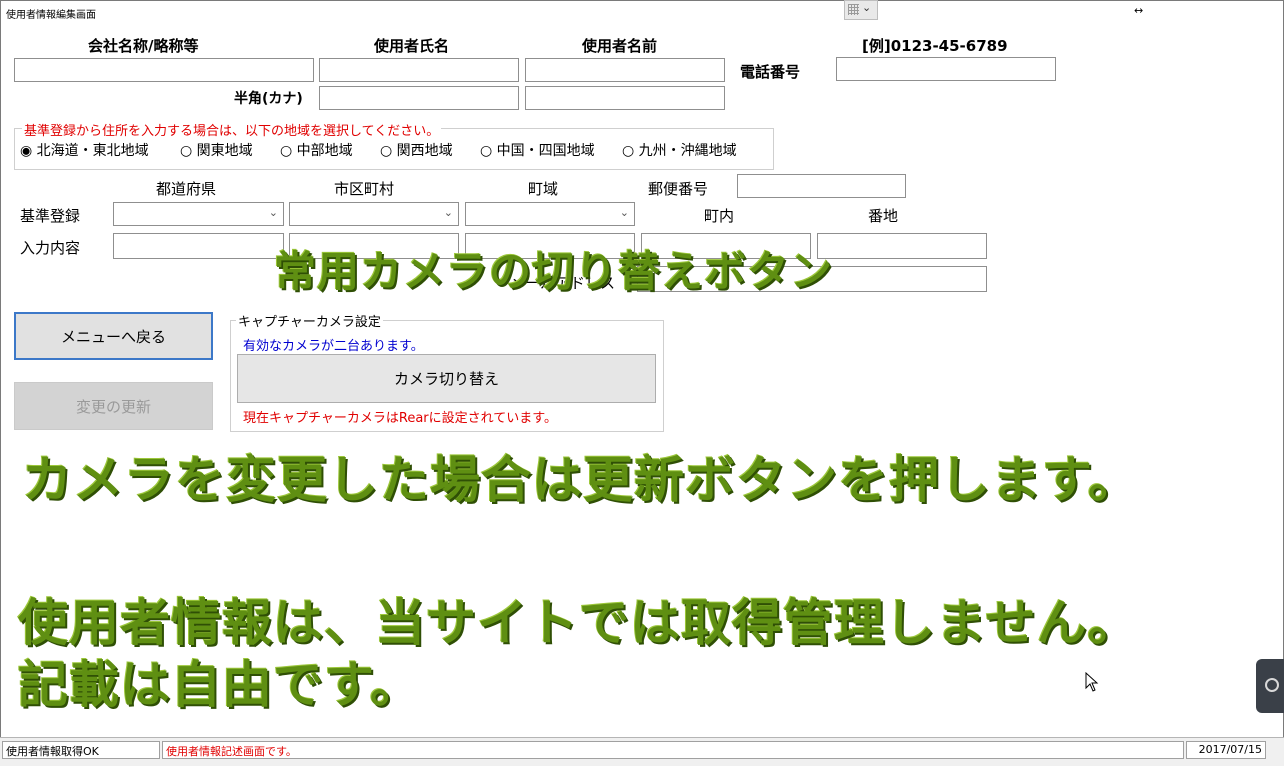 This screenshot has width=1284, height=766. What do you see at coordinates (902, 246) in the screenshot?
I see `number-input` at bounding box center [902, 246].